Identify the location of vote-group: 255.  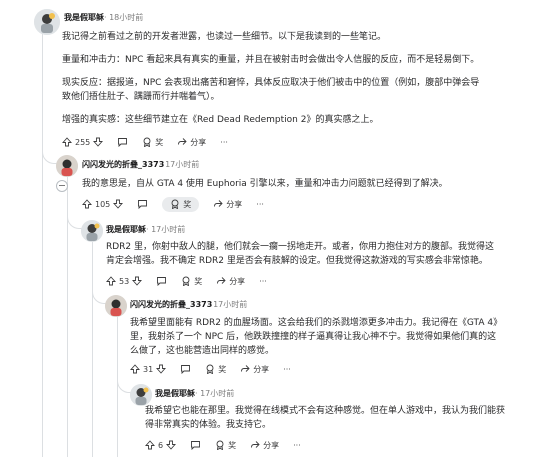
(83, 142).